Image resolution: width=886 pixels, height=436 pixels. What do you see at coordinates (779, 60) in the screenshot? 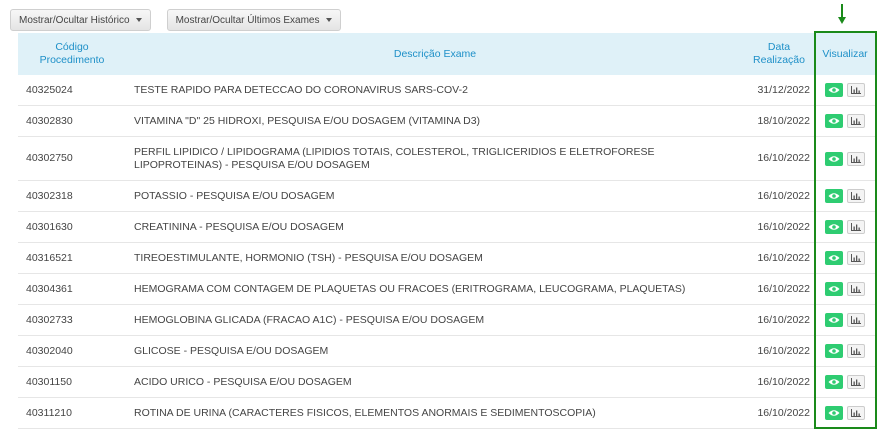
I see `header-date-line2: Realização` at bounding box center [779, 60].